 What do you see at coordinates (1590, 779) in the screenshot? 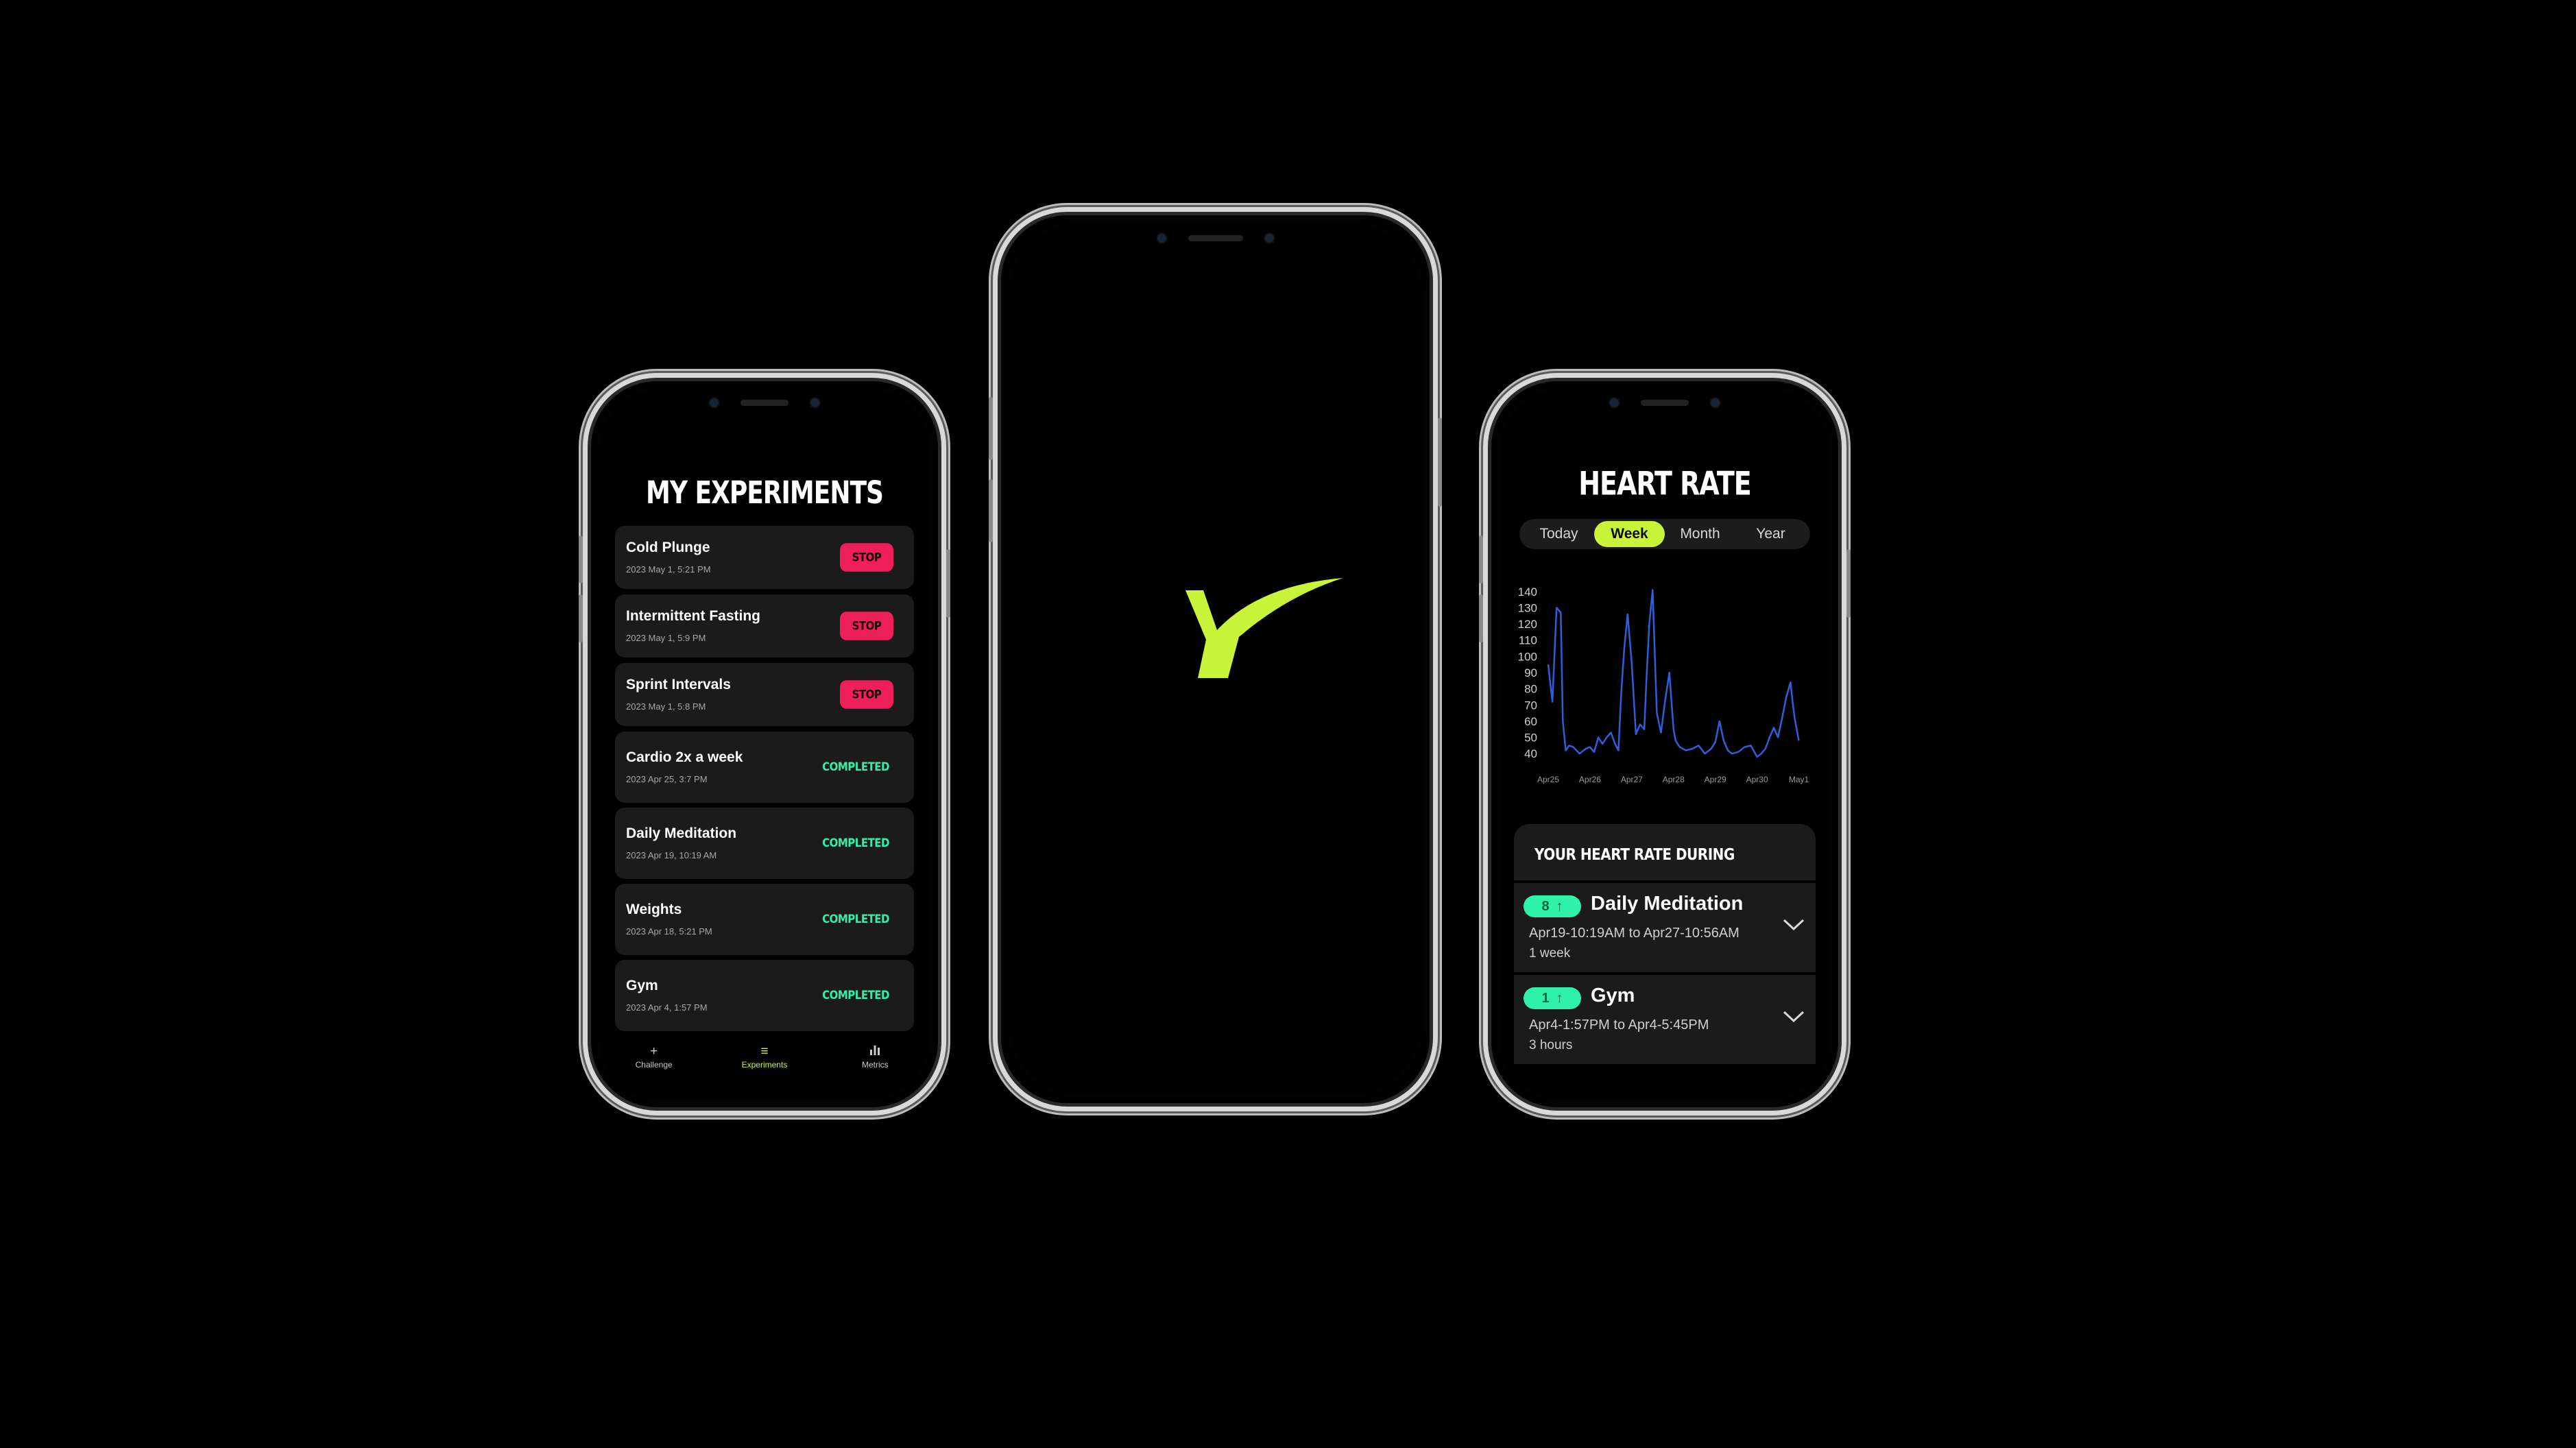
I see `x-tick-label: Apr26` at bounding box center [1590, 779].